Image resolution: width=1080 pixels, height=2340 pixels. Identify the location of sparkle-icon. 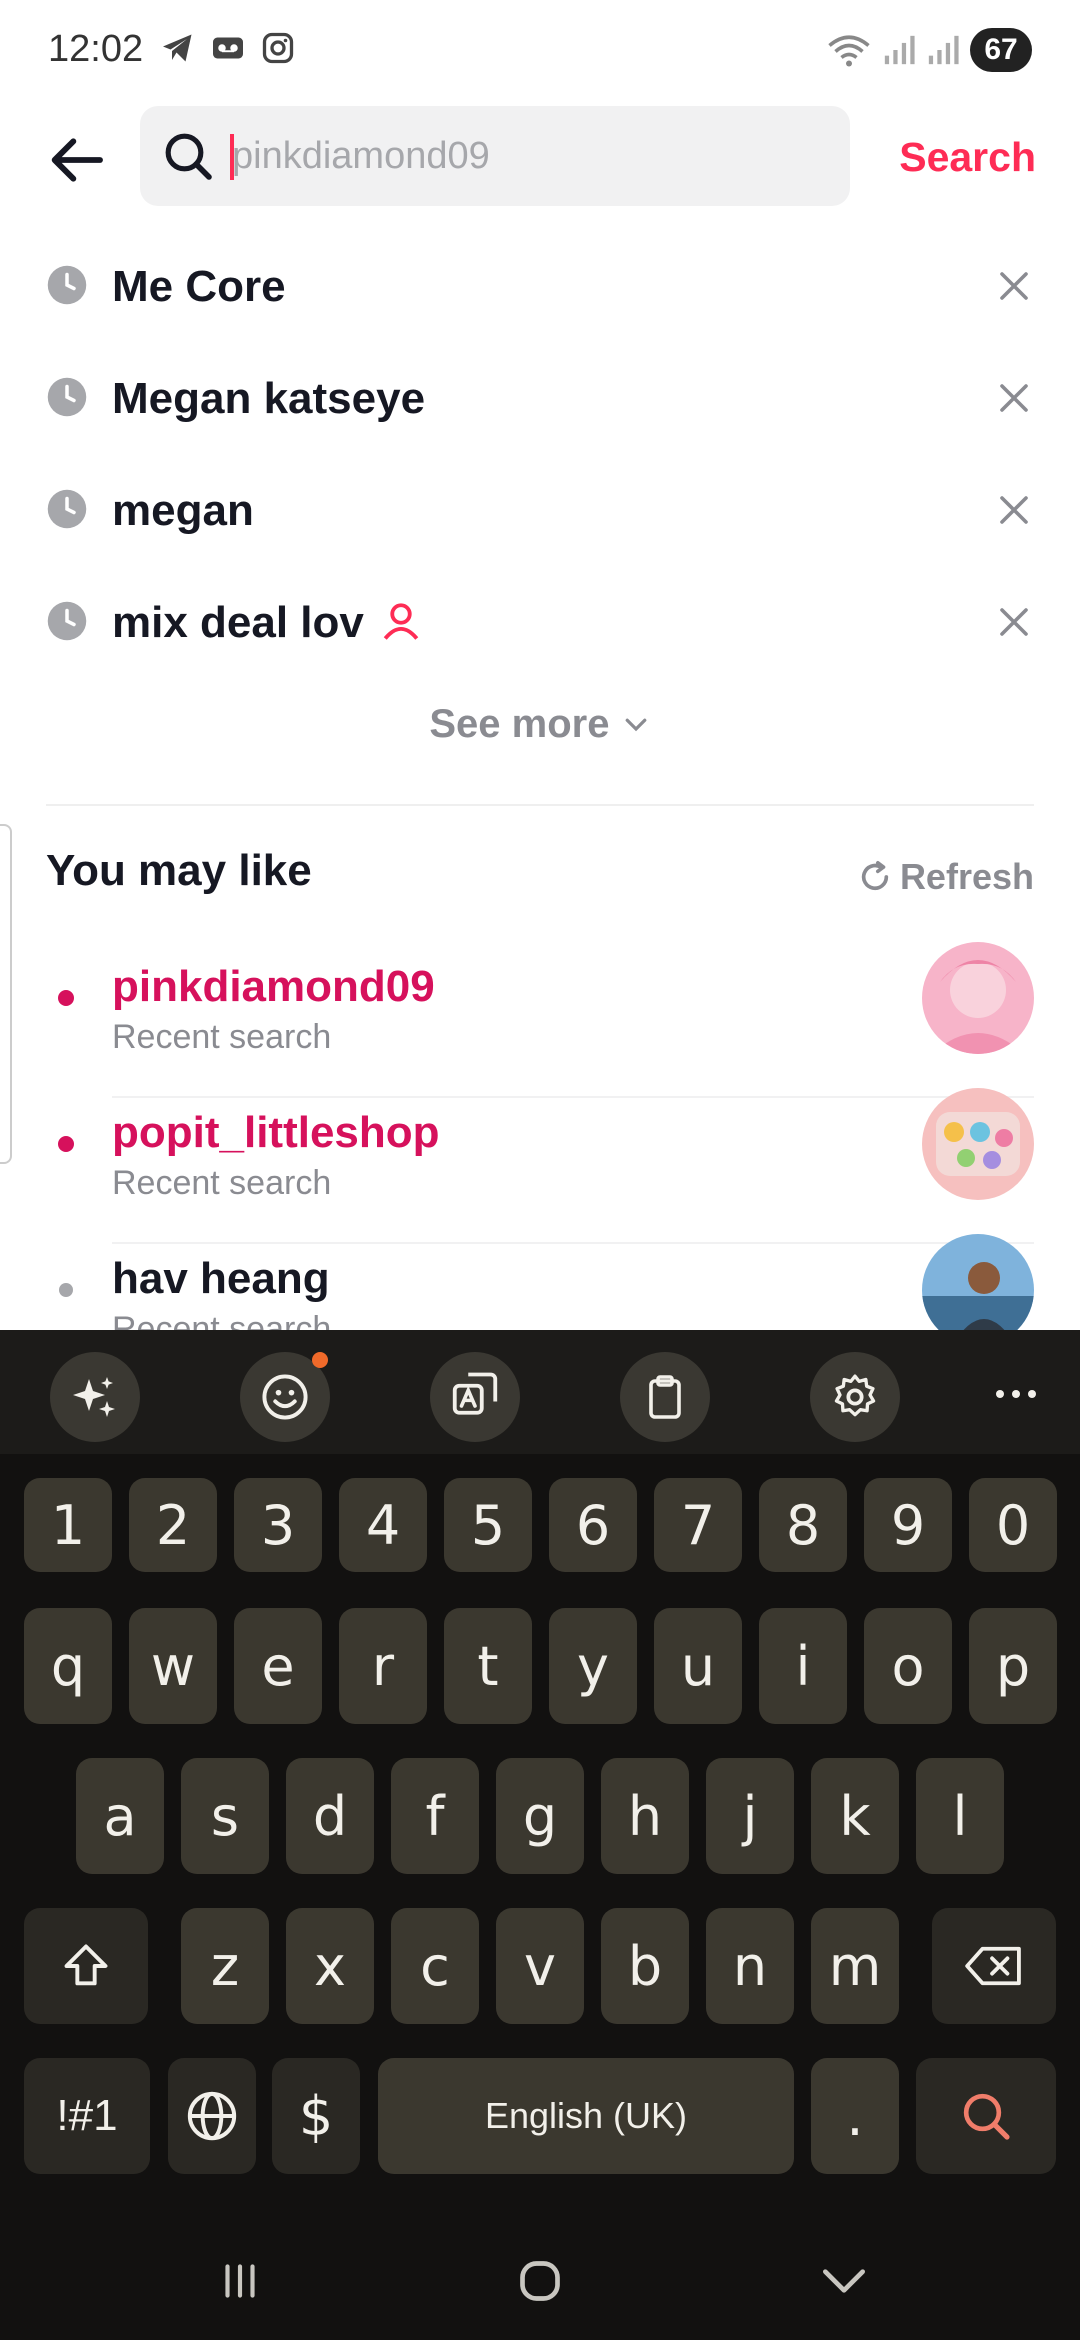
(94, 1397).